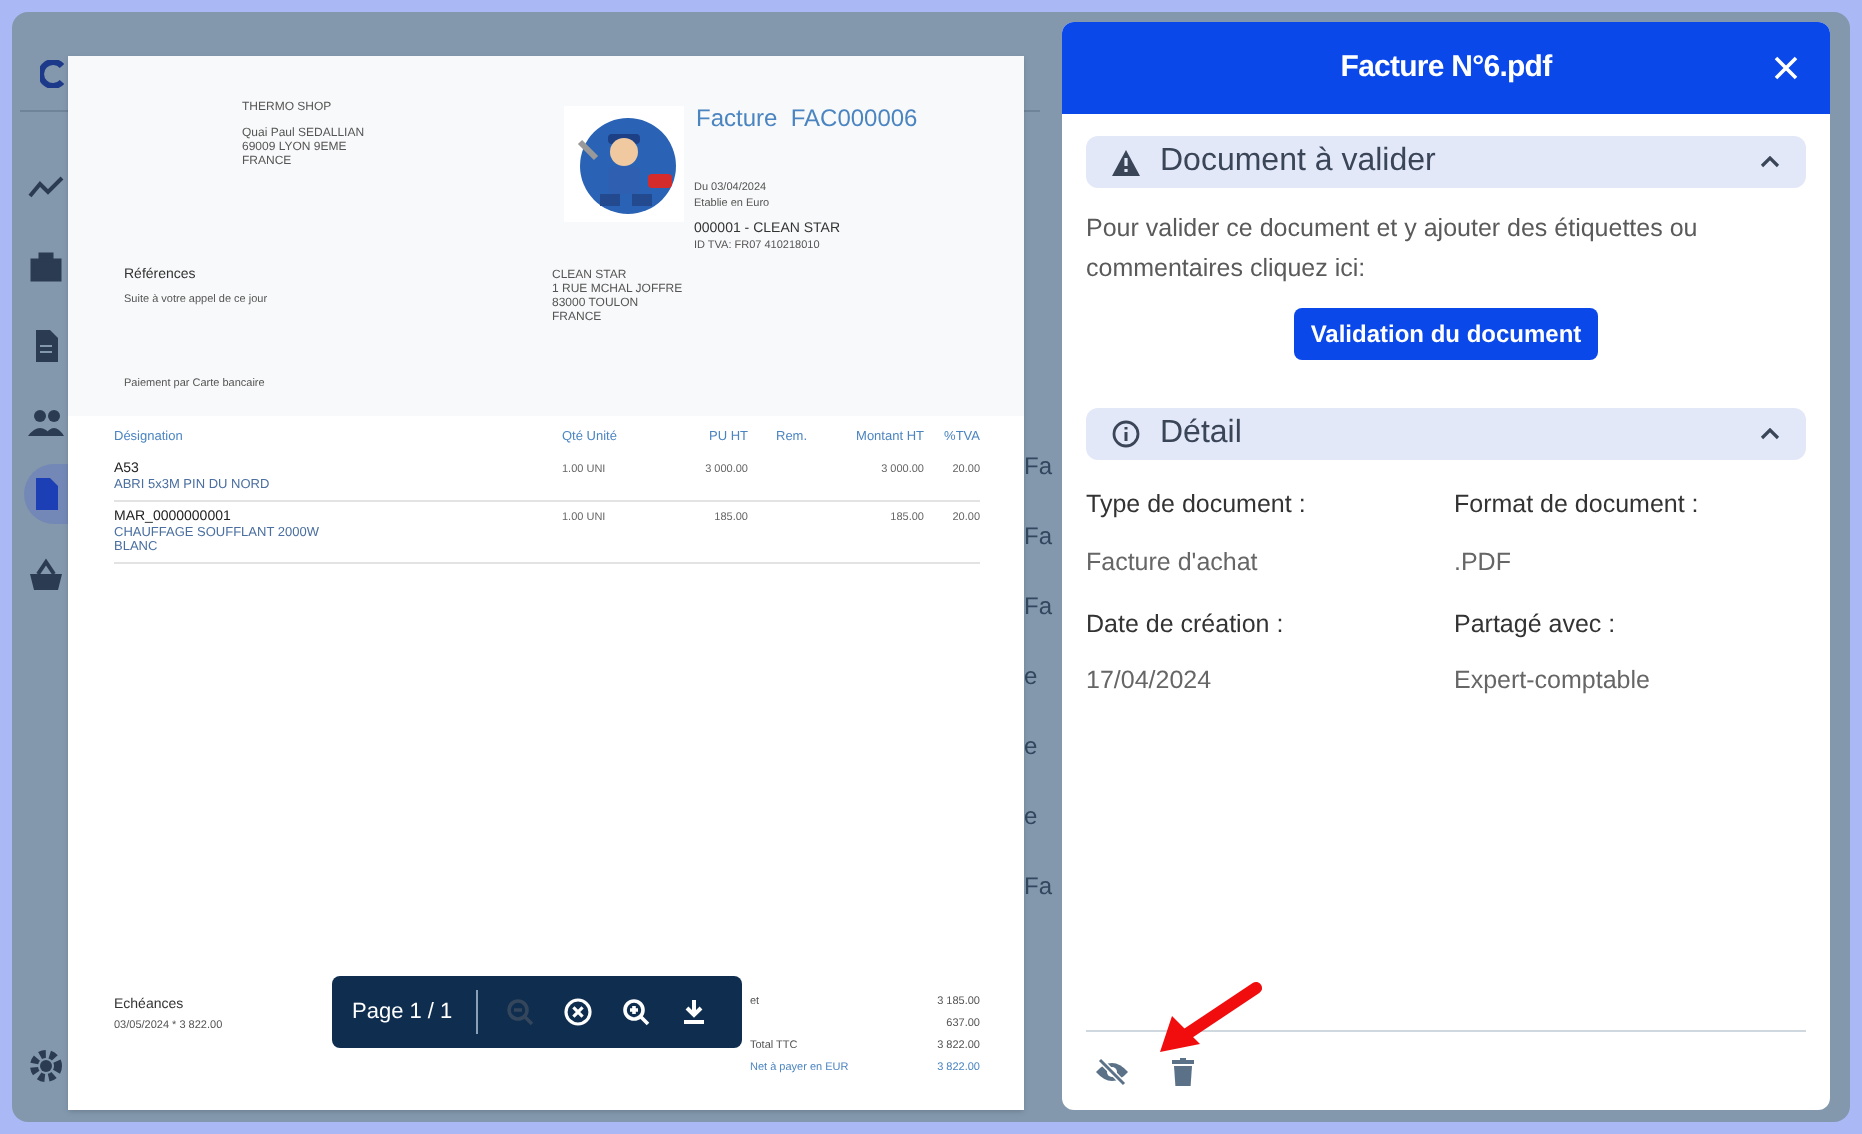  What do you see at coordinates (403, 1012) in the screenshot?
I see `page-indicator: Page 1 / 1` at bounding box center [403, 1012].